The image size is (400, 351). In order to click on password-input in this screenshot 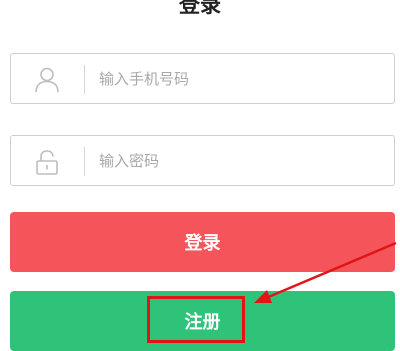, I will do `click(239, 160)`.